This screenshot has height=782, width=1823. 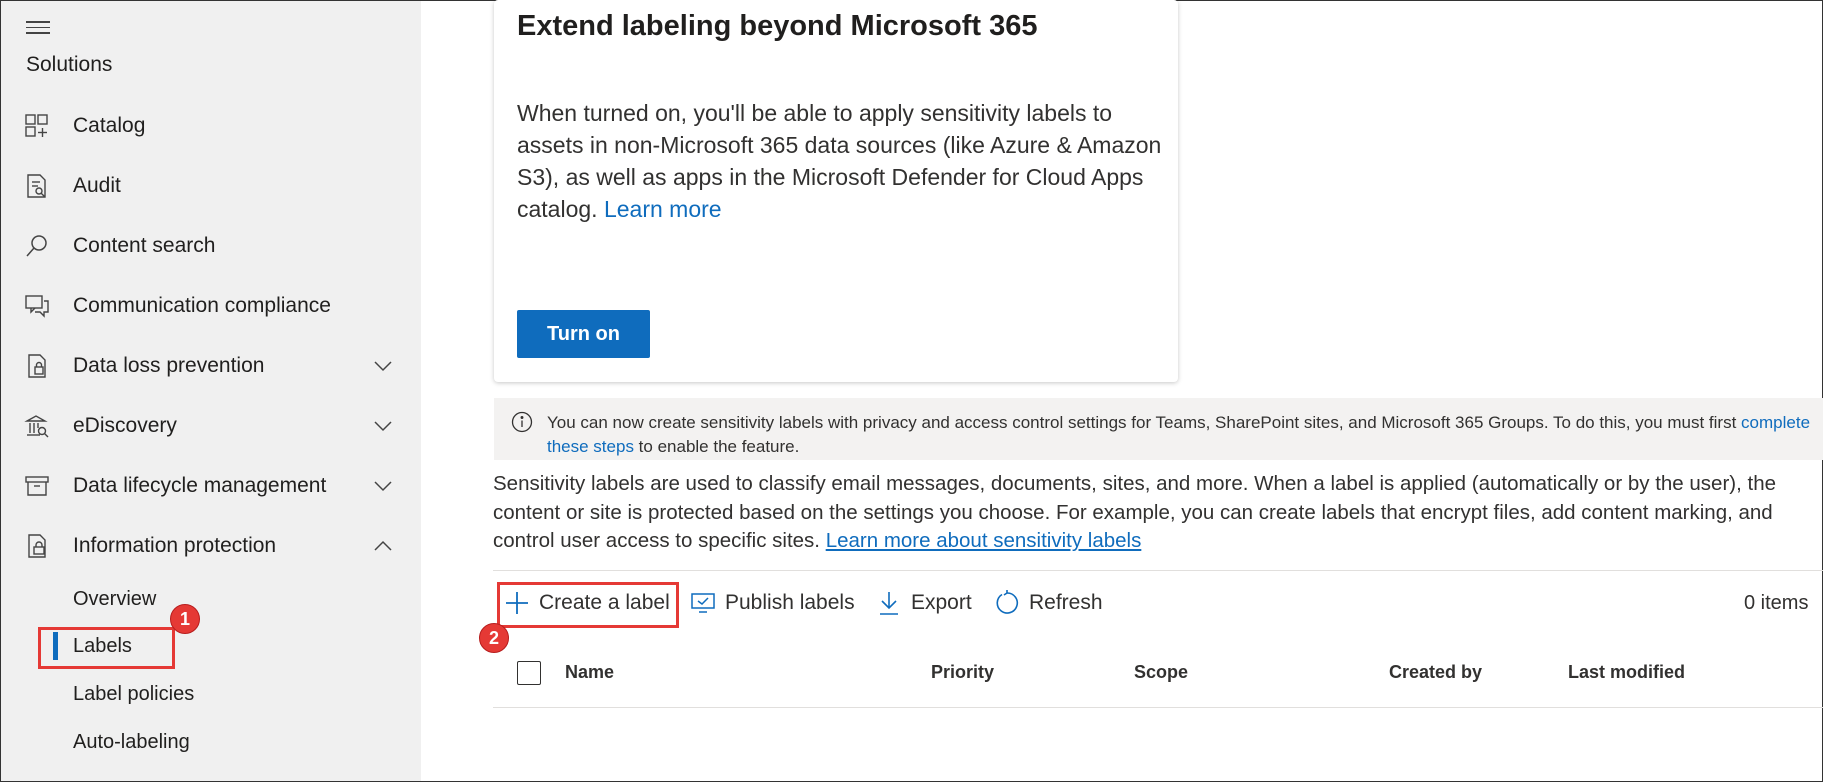 What do you see at coordinates (37, 486) in the screenshot?
I see `archive-icon` at bounding box center [37, 486].